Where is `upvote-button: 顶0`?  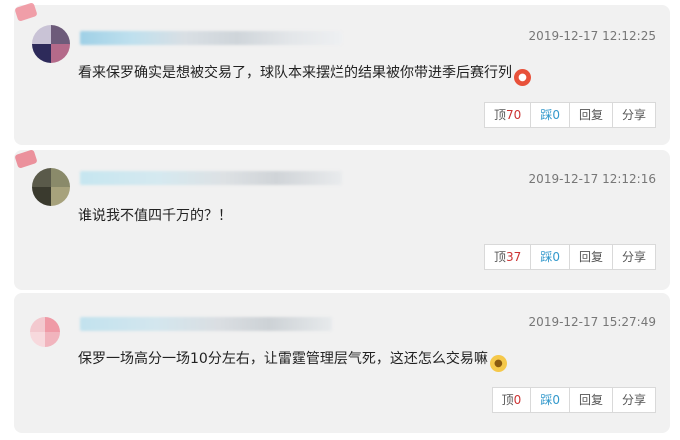
upvote-button: 顶0 is located at coordinates (512, 400).